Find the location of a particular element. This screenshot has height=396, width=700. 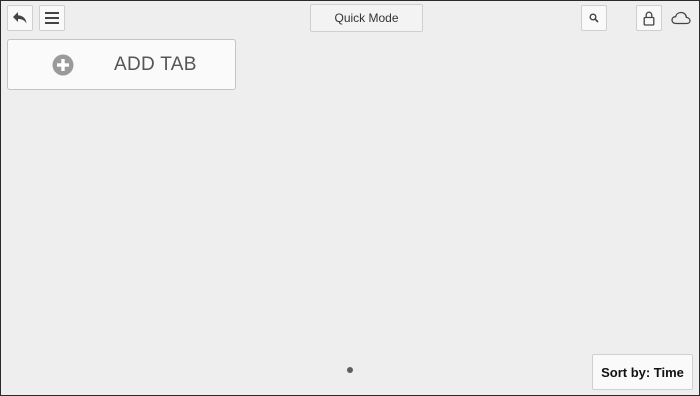

back-arrow-icon is located at coordinates (20, 18).